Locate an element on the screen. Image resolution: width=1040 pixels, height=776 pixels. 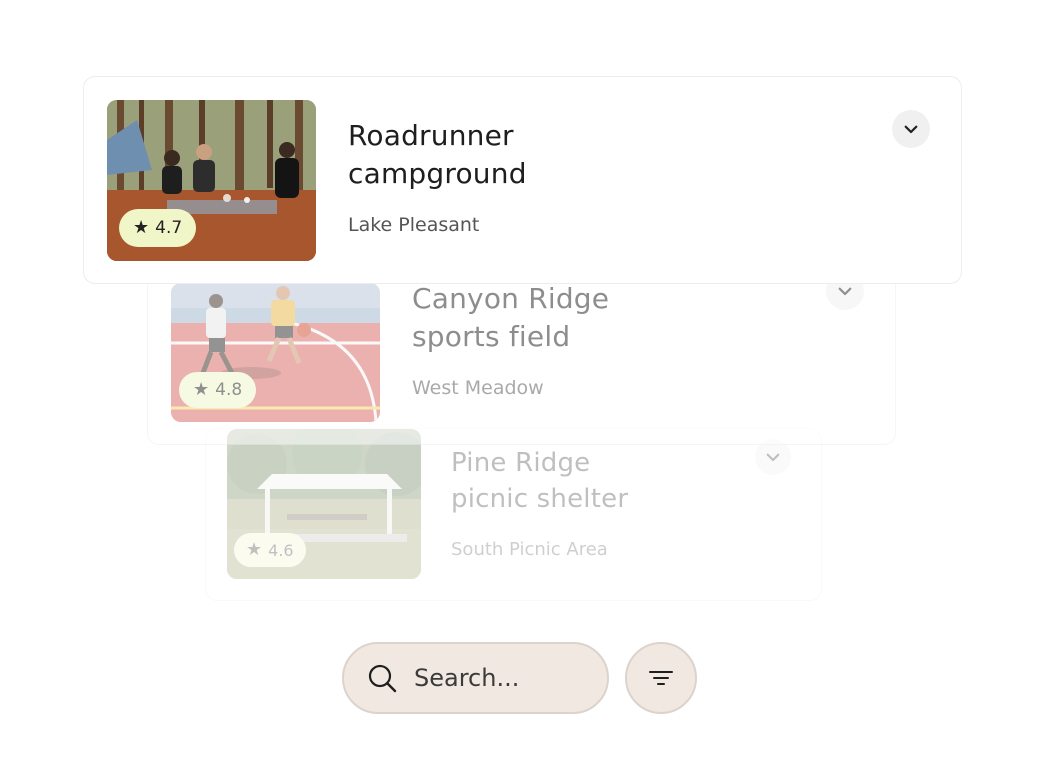
expand-button is located at coordinates (911, 129).